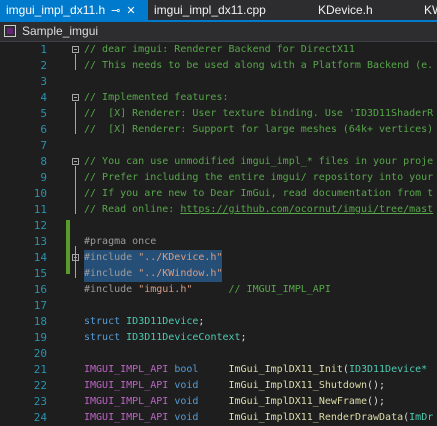 This screenshot has height=426, width=437. What do you see at coordinates (218, 226) in the screenshot?
I see `code-line: 12` at bounding box center [218, 226].